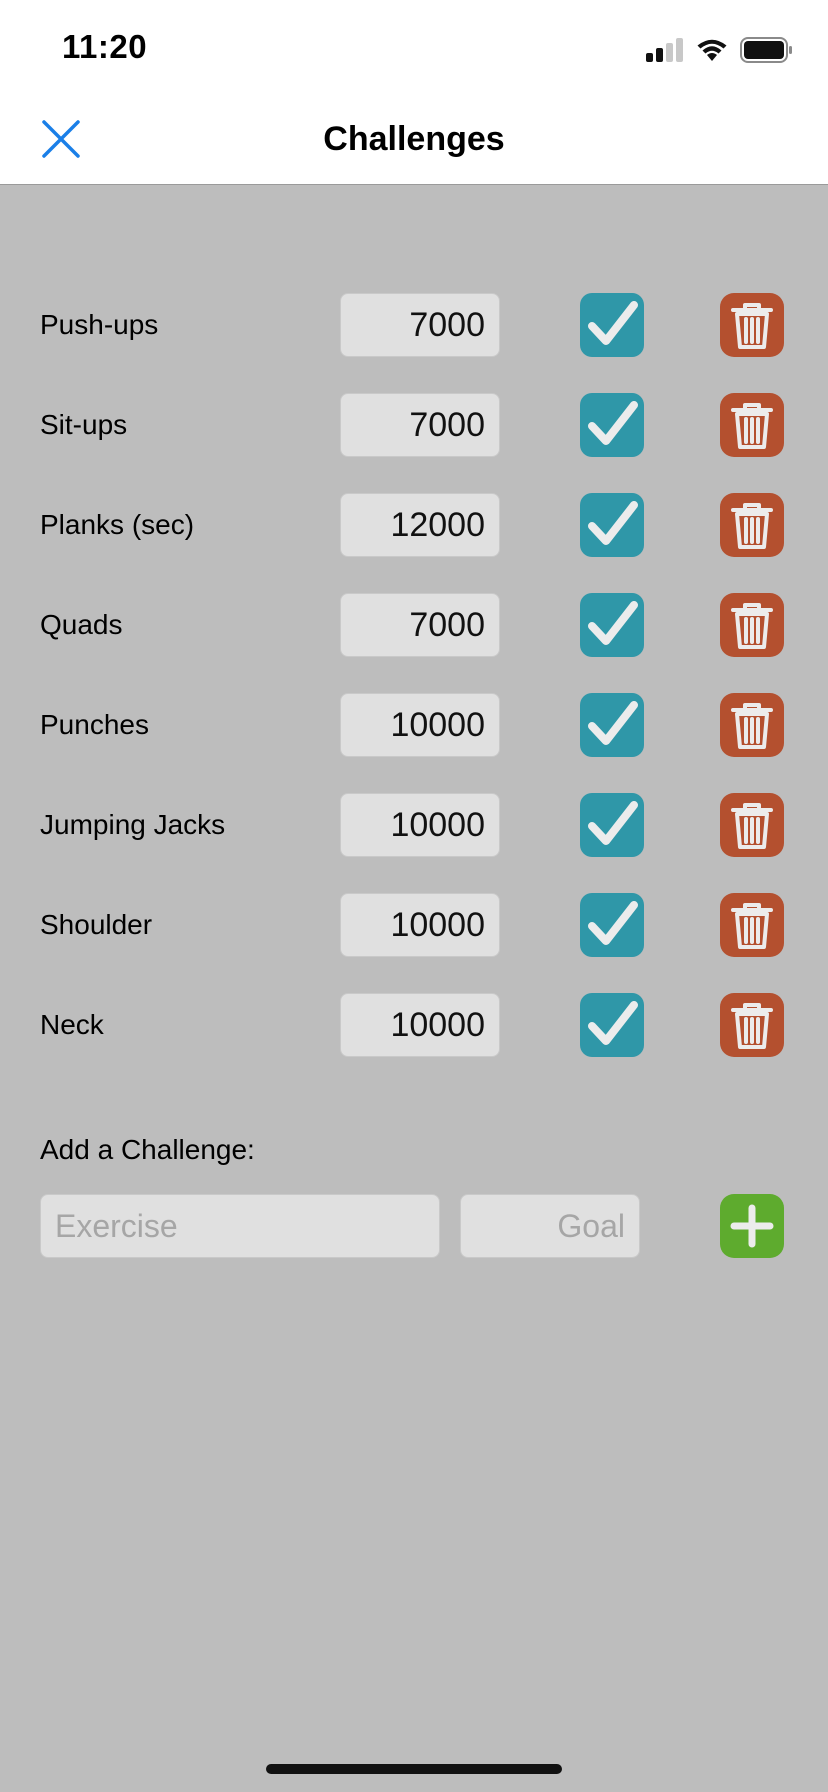 The height and width of the screenshot is (1792, 828). What do you see at coordinates (133, 824) in the screenshot?
I see `challenge-name: Jumping Jacks` at bounding box center [133, 824].